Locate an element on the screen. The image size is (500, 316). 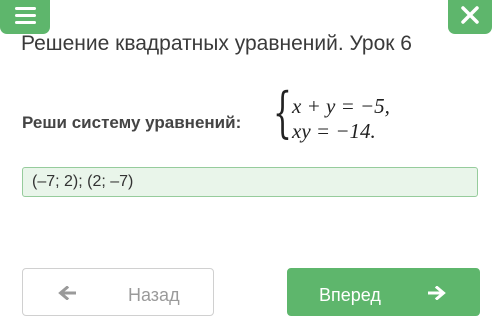
back-button-label: Назад is located at coordinates (154, 295).